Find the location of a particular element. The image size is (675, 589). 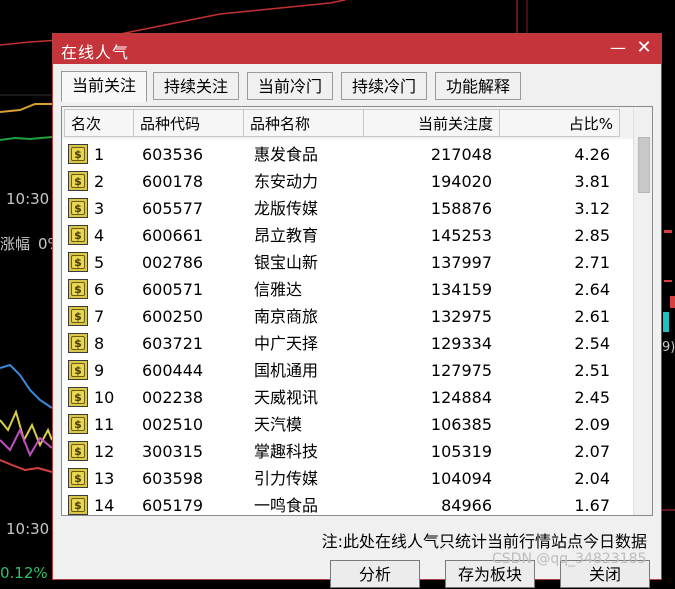

cell-ratio: 3.12 is located at coordinates (592, 208).